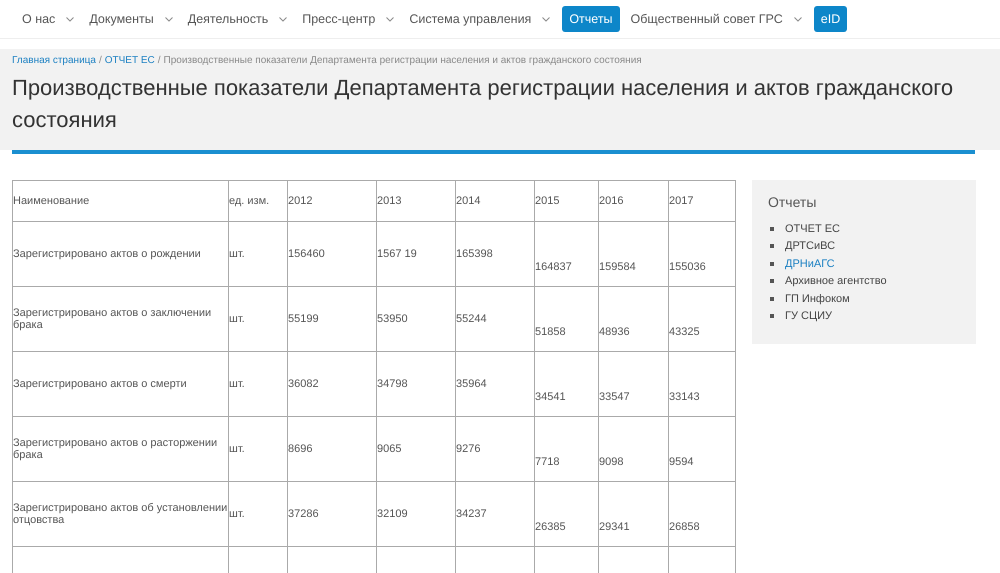 The image size is (1000, 573). Describe the element at coordinates (258, 201) in the screenshot. I see `table-header-cell: ед. изм.` at that location.